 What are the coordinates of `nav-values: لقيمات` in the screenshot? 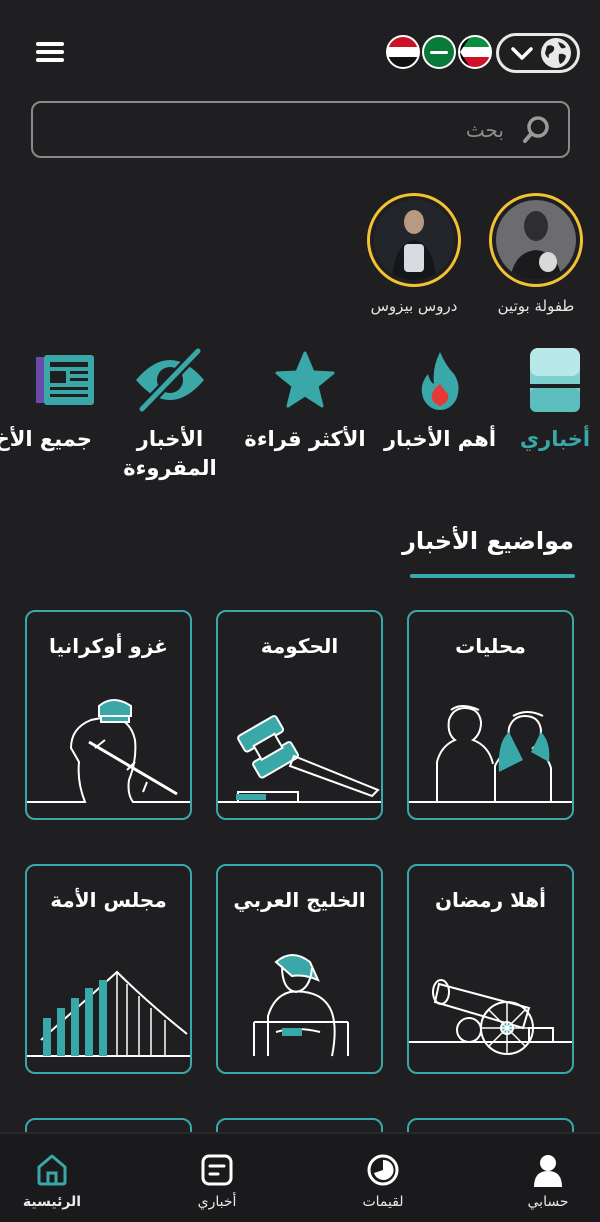 It's located at (383, 1181).